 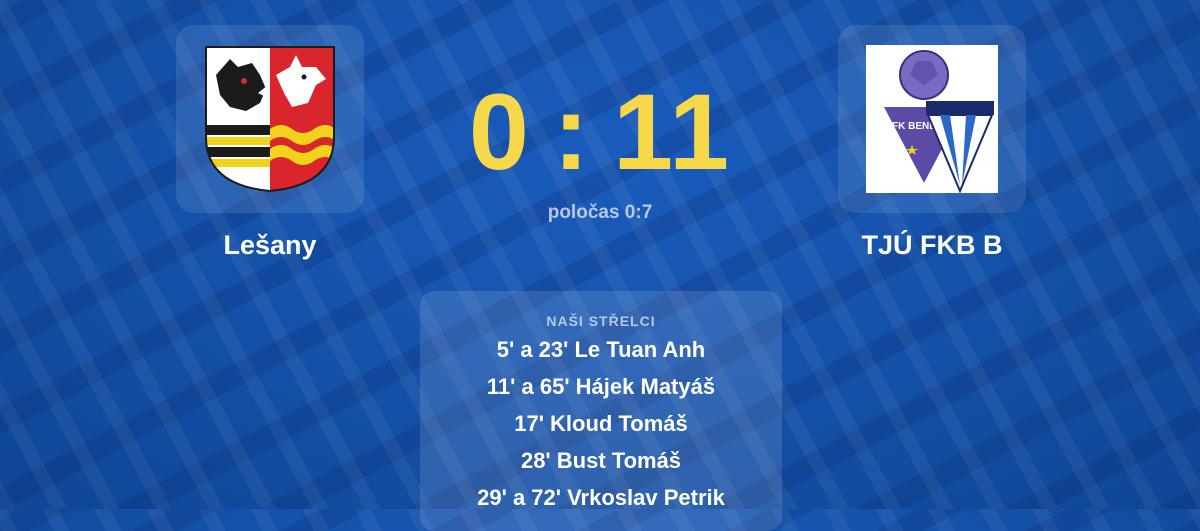 What do you see at coordinates (600, 132) in the screenshot?
I see `match-score: 0:11` at bounding box center [600, 132].